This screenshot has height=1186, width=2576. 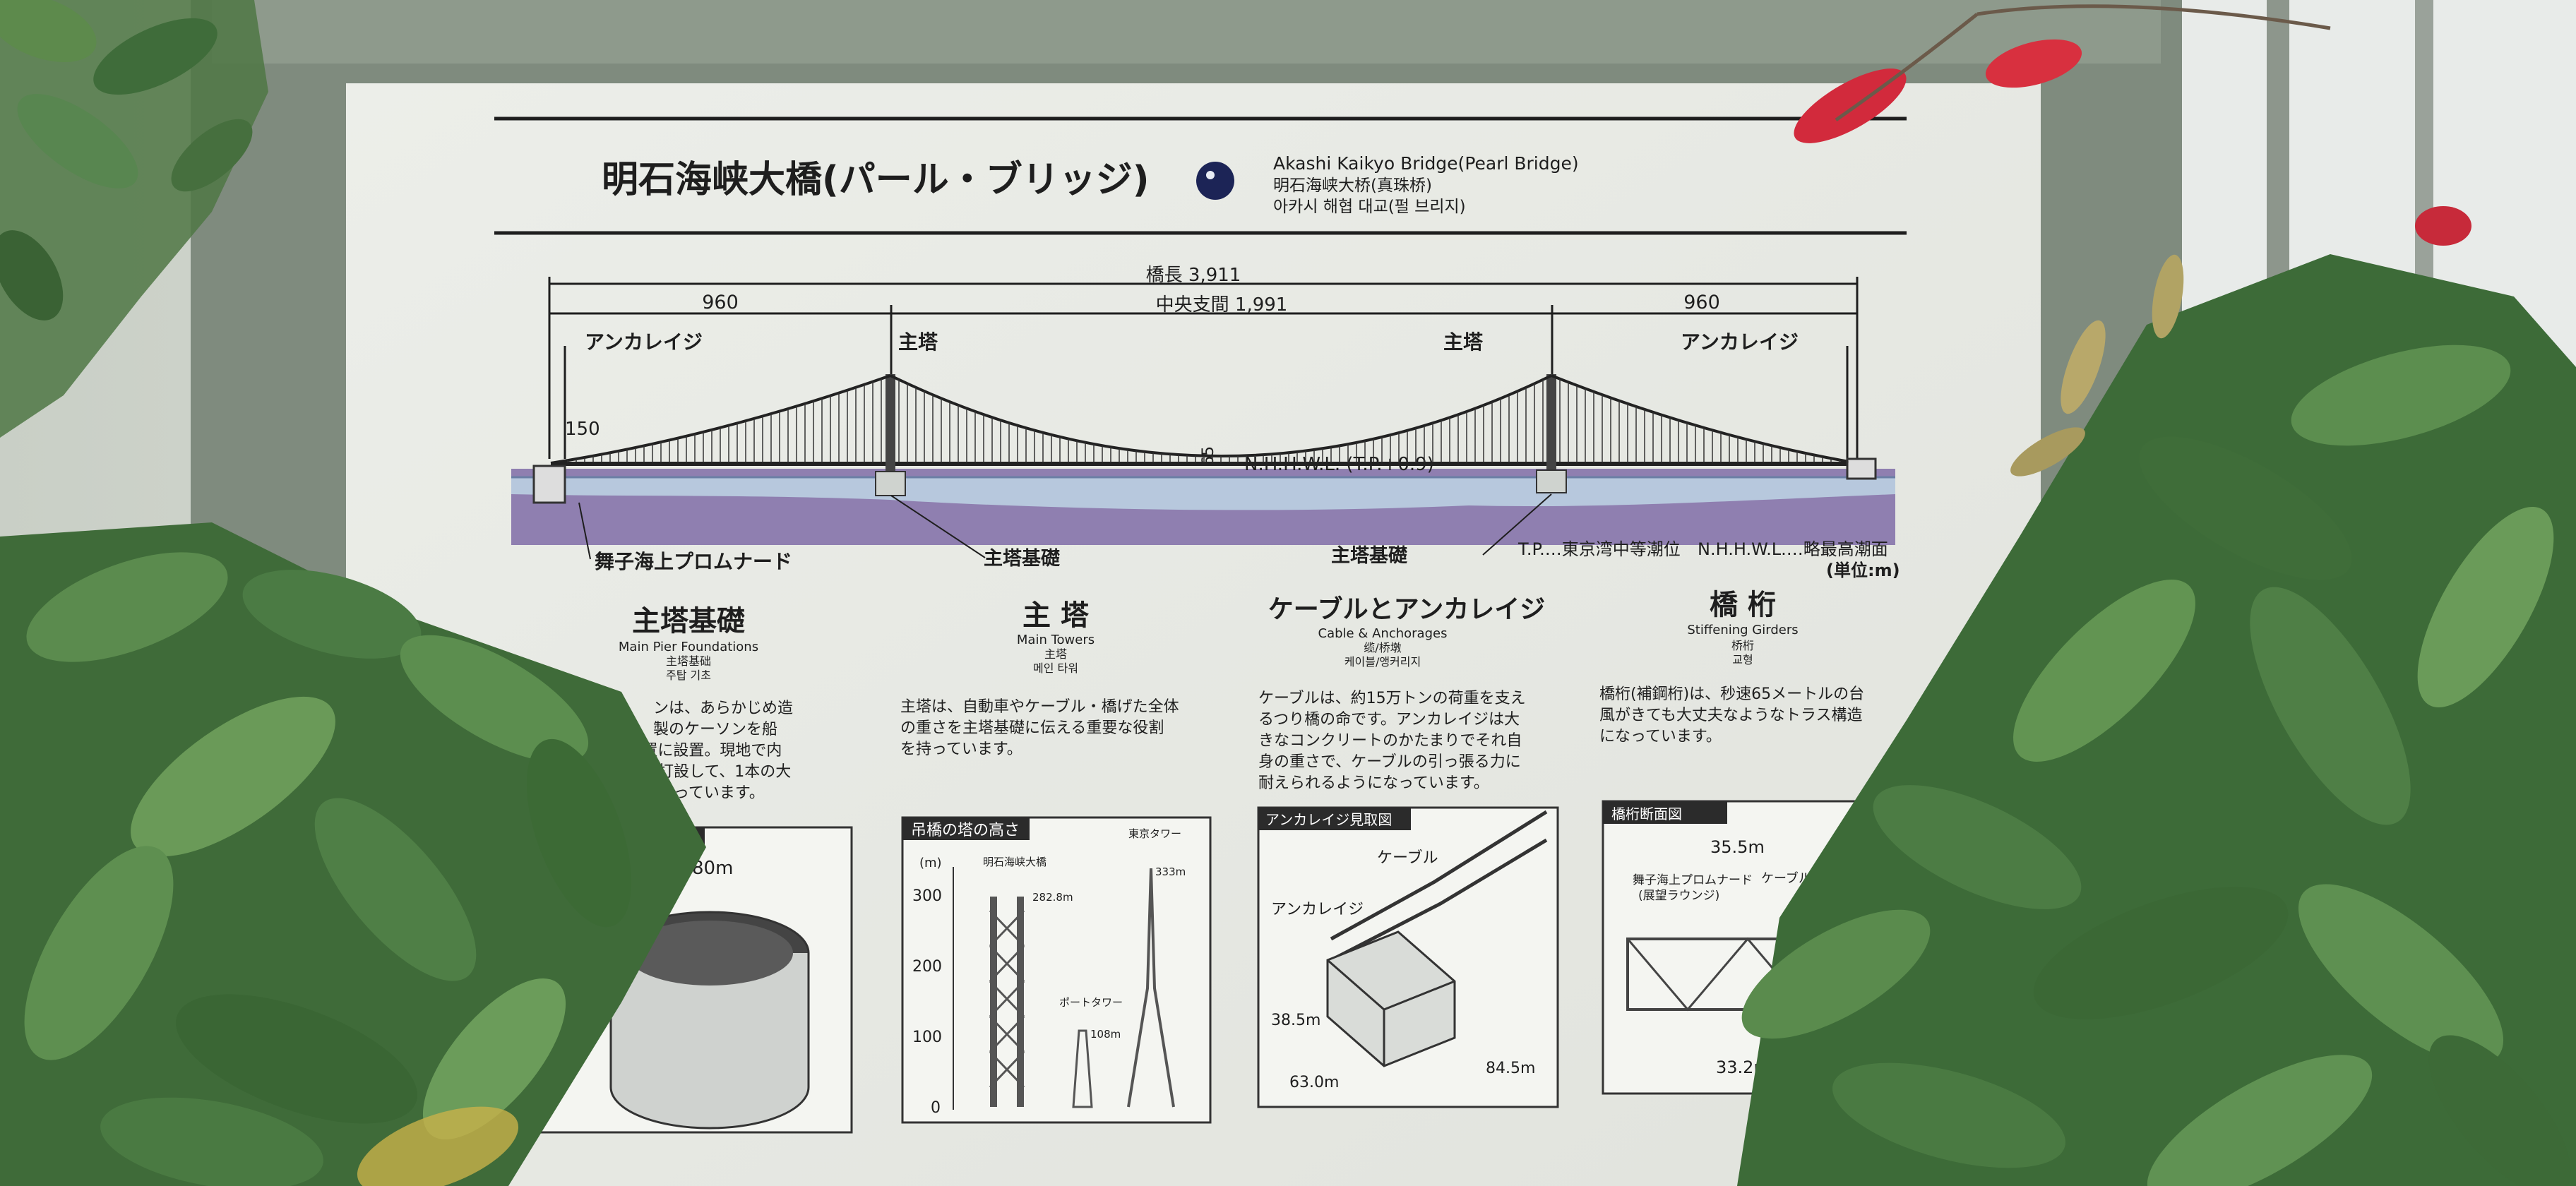 I want to click on panel-title: アンカレイジ見取図, so click(x=1328, y=820).